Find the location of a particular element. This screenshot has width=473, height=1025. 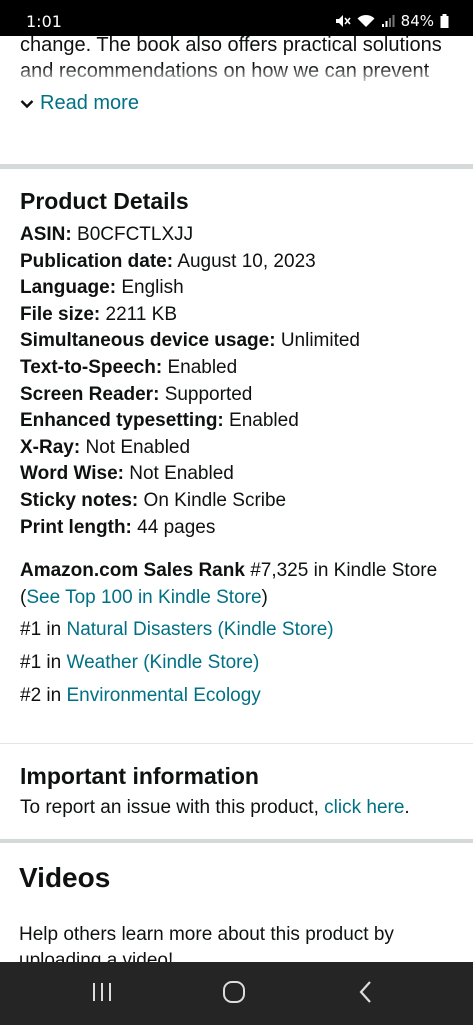

detail-row-language: Language: English is located at coordinates (102, 288).